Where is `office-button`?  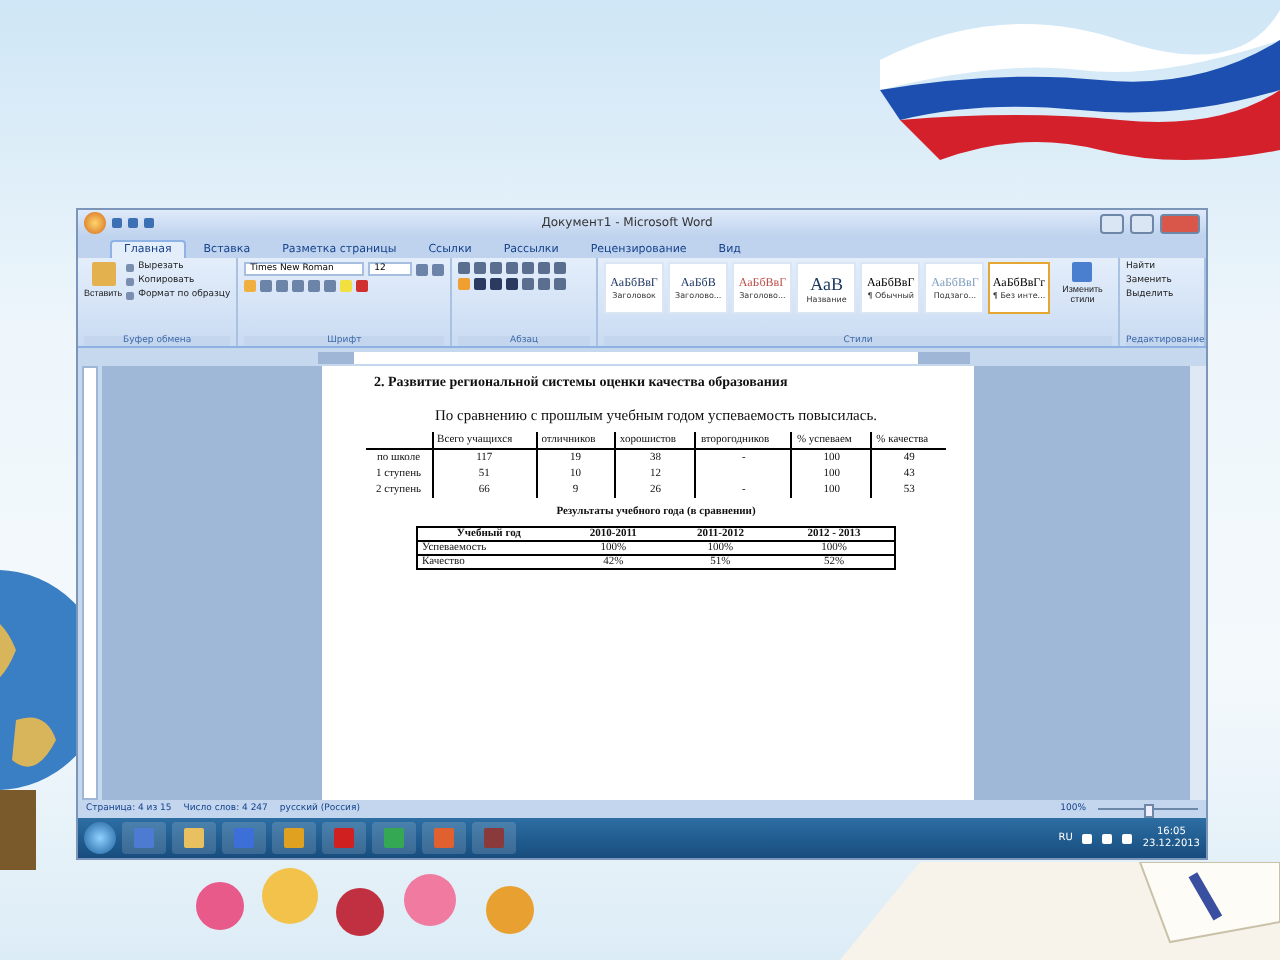 office-button is located at coordinates (95, 223).